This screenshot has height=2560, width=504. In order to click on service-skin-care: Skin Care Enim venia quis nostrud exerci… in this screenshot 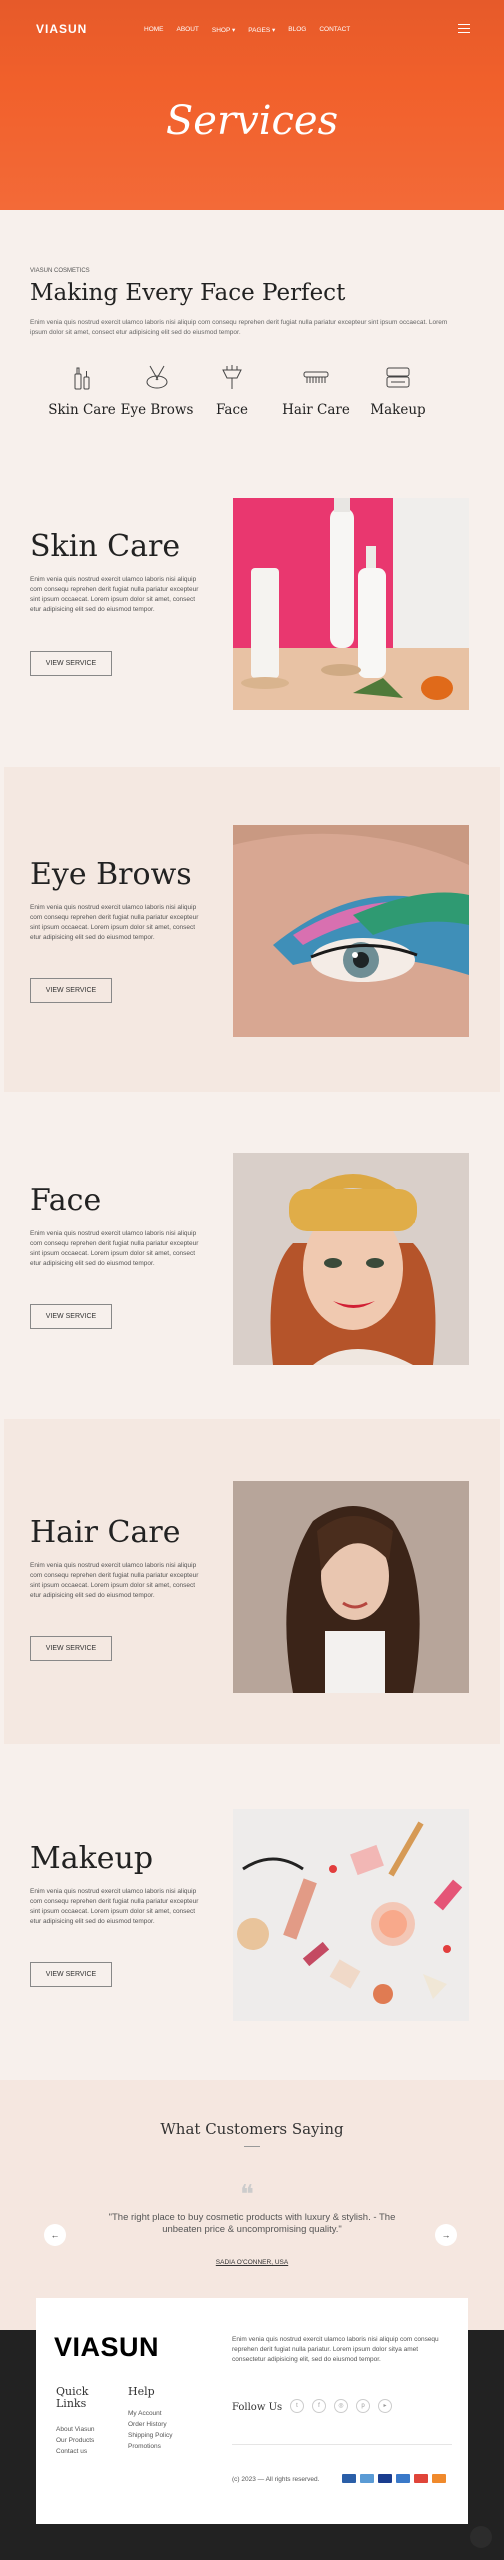, I will do `click(252, 617)`.